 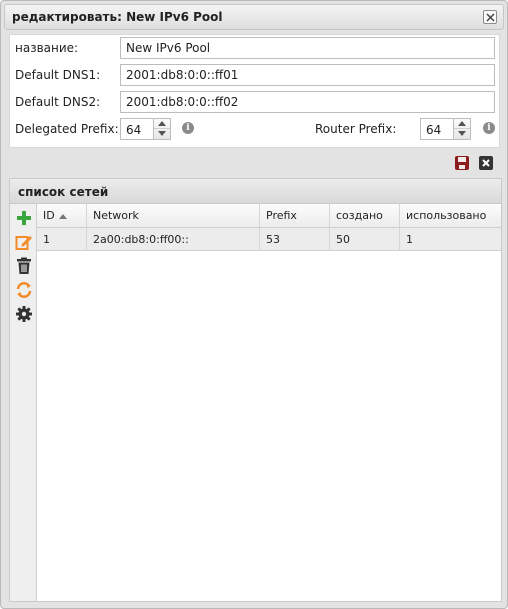 I want to click on cancel-icon, so click(x=486, y=163).